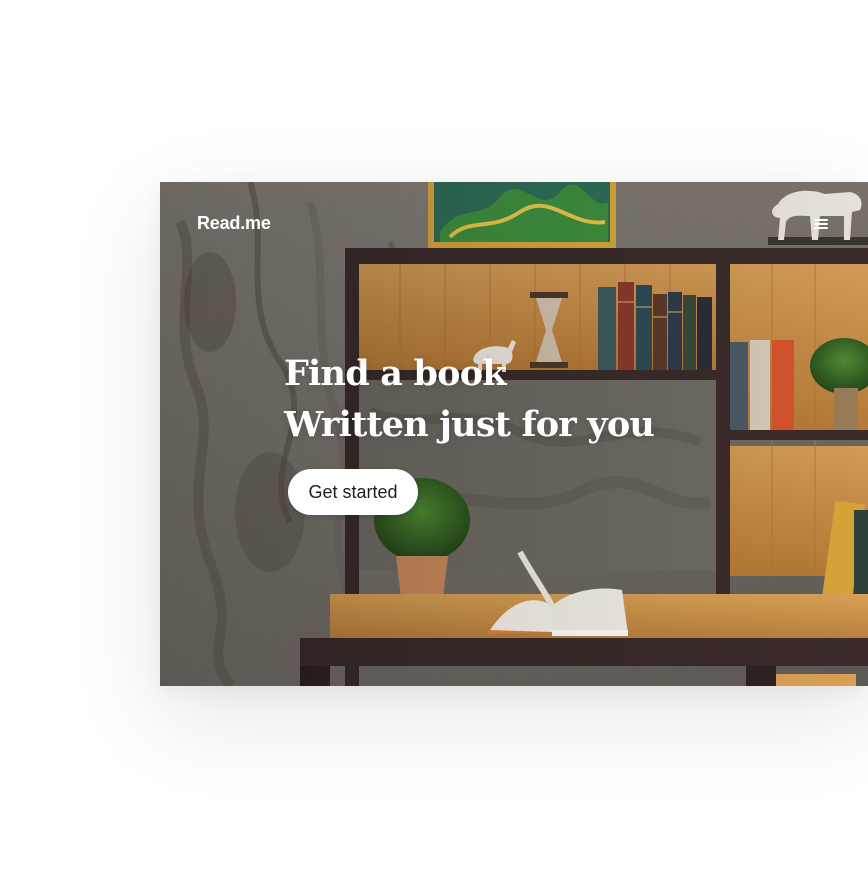 This screenshot has width=868, height=888. What do you see at coordinates (469, 424) in the screenshot?
I see `headline-line-2: Written just for you` at bounding box center [469, 424].